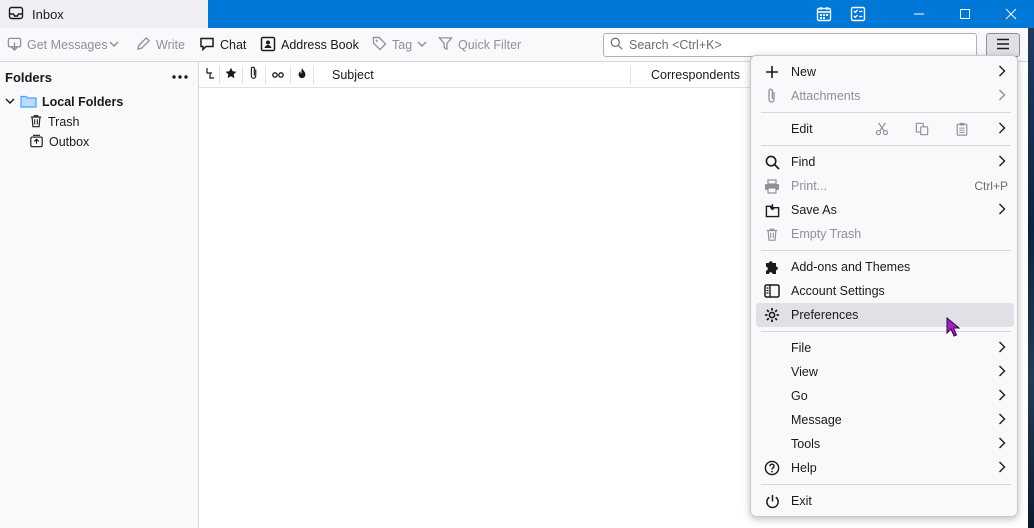 Image resolution: width=1034 pixels, height=528 pixels. Describe the element at coordinates (790, 45) in the screenshot. I see `search-input: Search <Ctrl+K>` at that location.